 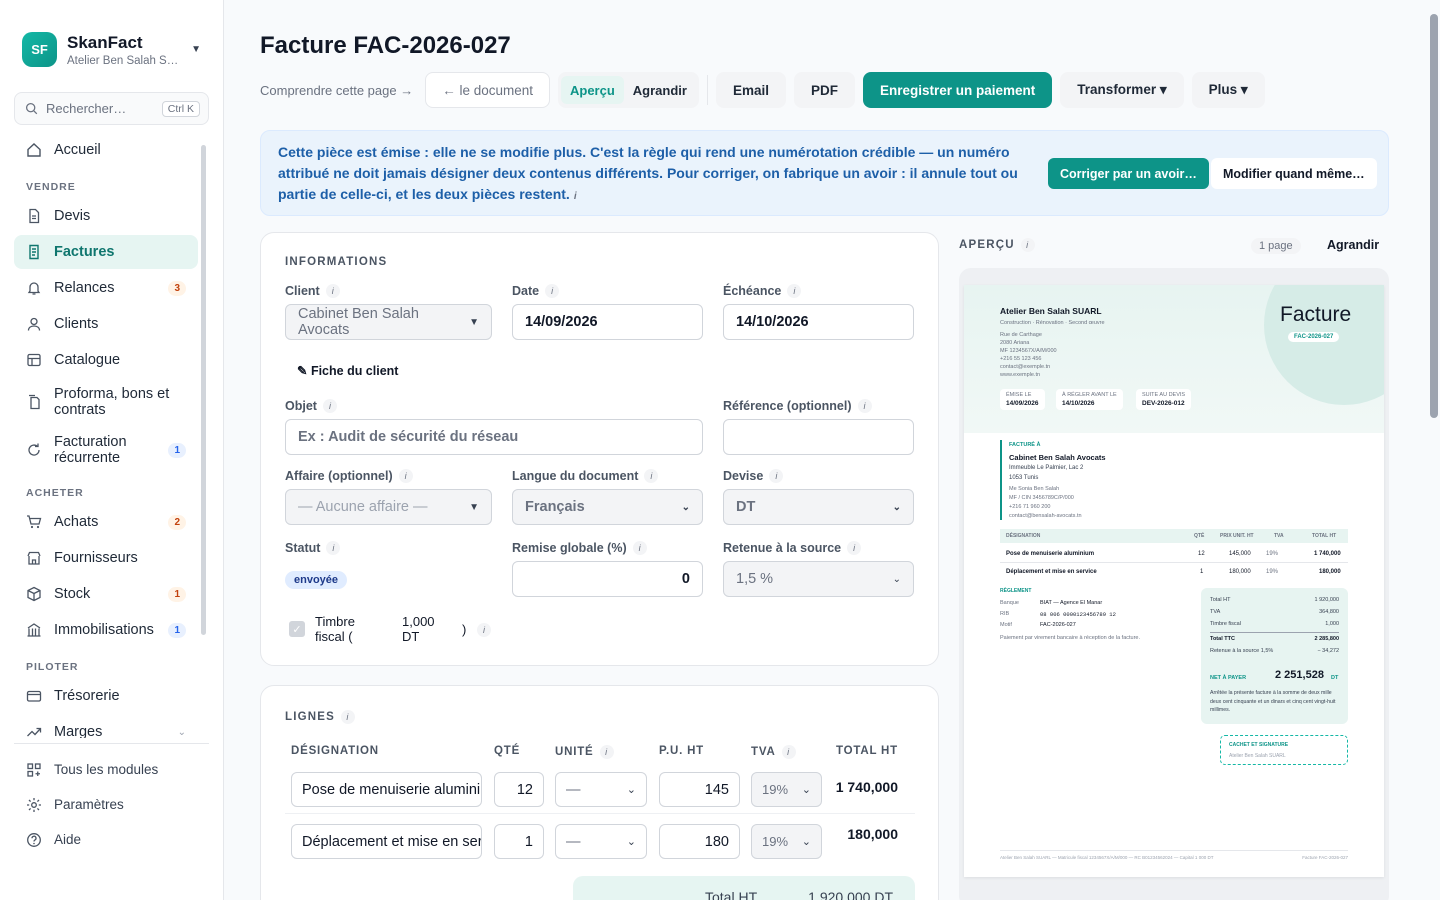 What do you see at coordinates (180, 108) in the screenshot?
I see `search-shortcut: Ctrl K` at bounding box center [180, 108].